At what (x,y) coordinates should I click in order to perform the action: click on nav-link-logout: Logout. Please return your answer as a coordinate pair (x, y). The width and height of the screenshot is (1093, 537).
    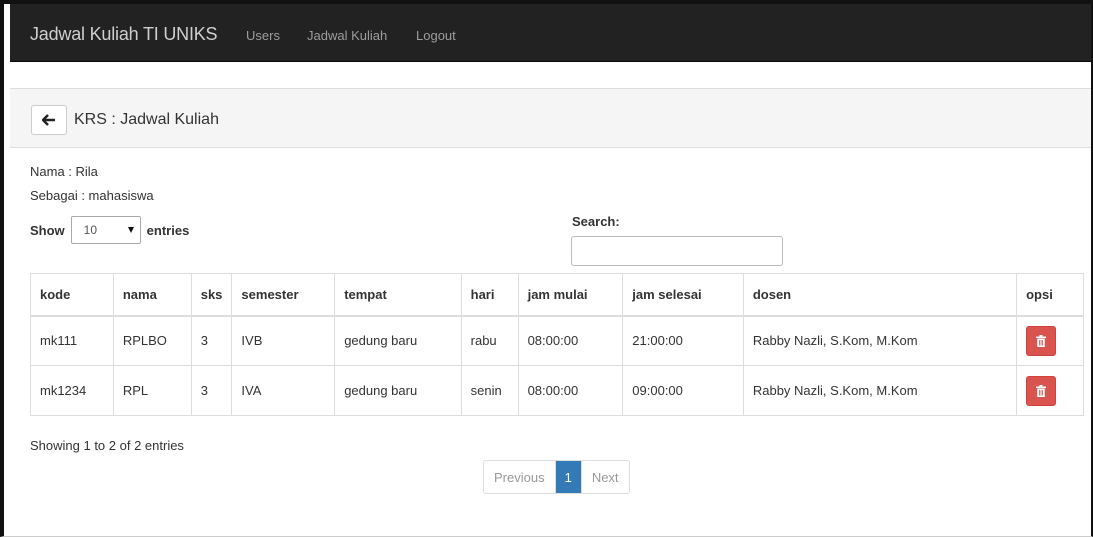
    Looking at the image, I should click on (436, 35).